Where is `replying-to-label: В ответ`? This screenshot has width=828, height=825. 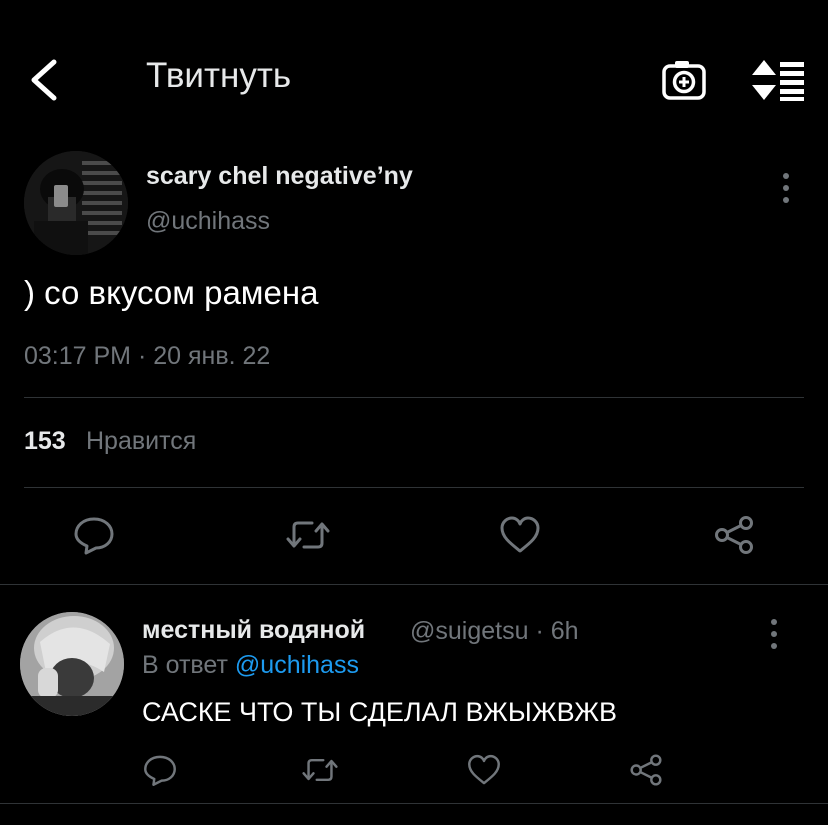
replying-to-label: В ответ is located at coordinates (185, 665).